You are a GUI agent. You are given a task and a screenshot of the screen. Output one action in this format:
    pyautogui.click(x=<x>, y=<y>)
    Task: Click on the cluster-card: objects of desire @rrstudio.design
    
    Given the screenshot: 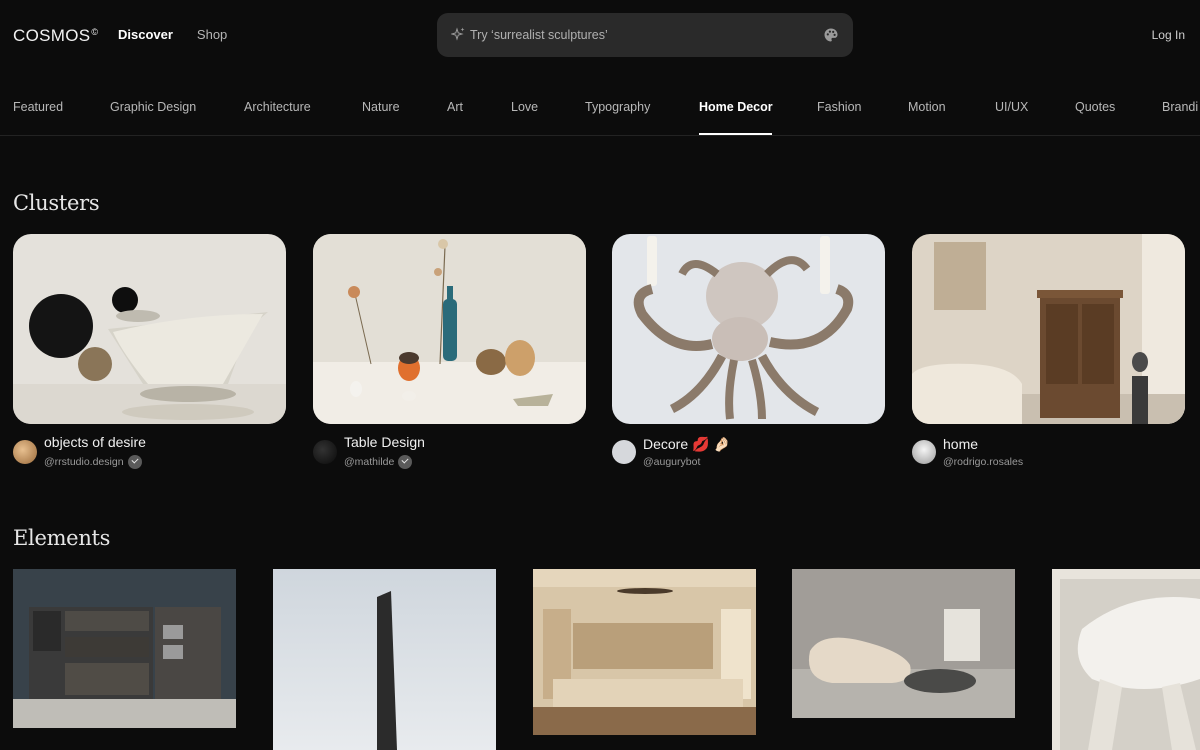 What is the action you would take?
    pyautogui.click(x=149, y=351)
    